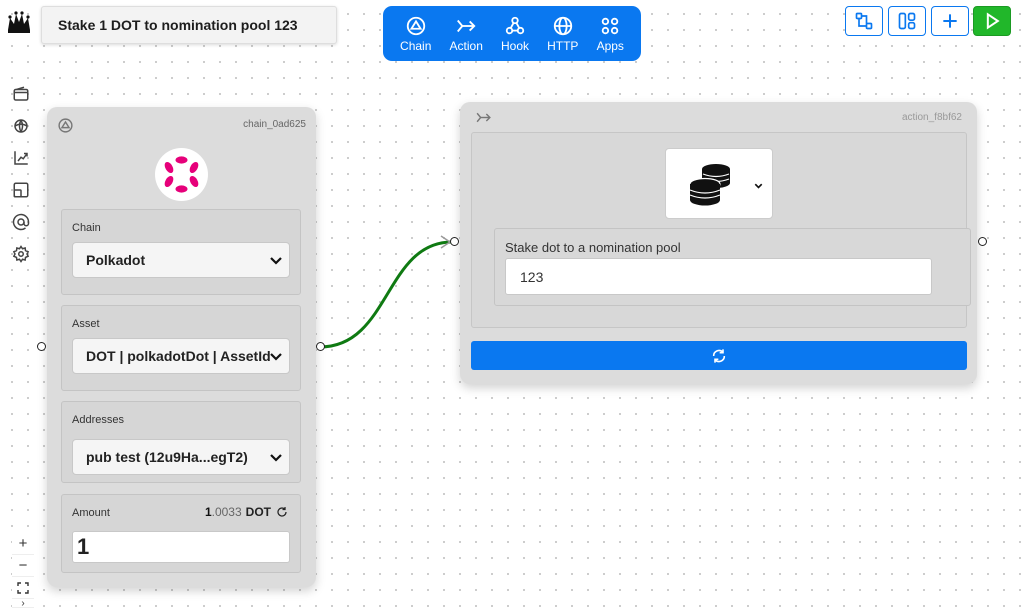 Image resolution: width=1022 pixels, height=609 pixels. What do you see at coordinates (86, 324) in the screenshot?
I see `asset-label: Asset` at bounding box center [86, 324].